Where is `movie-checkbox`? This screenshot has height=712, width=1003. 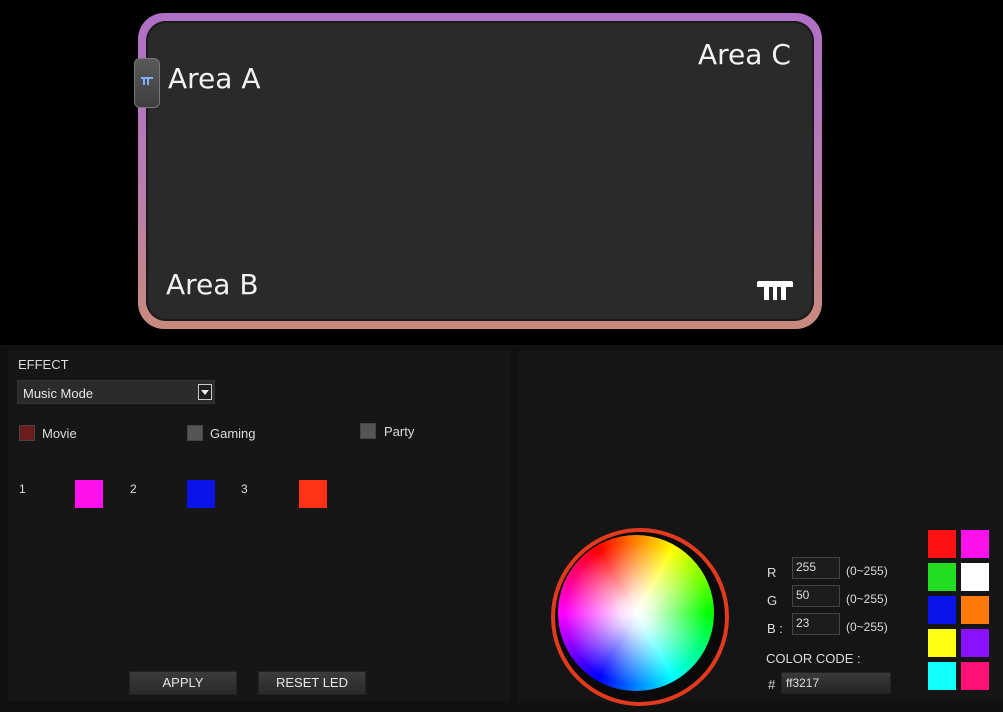 movie-checkbox is located at coordinates (27, 433).